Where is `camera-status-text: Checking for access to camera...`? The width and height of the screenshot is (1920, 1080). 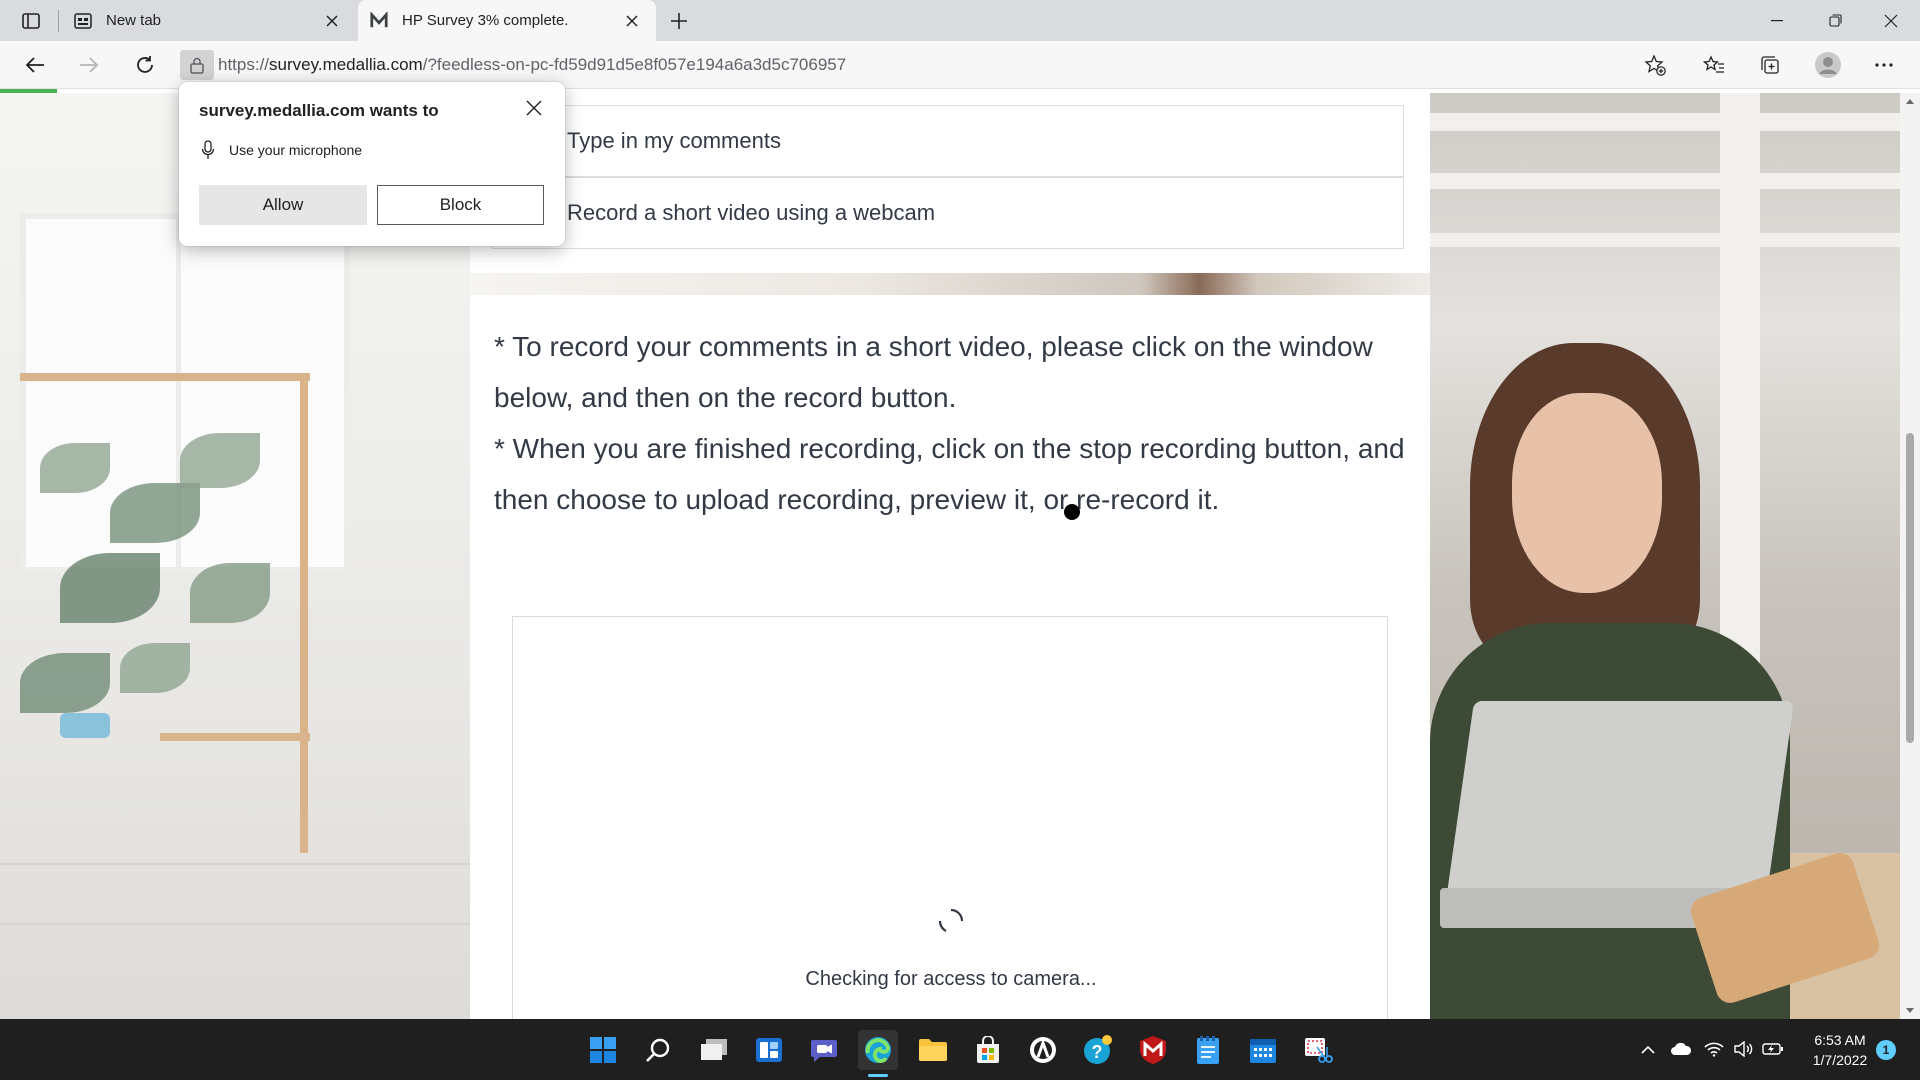
camera-status-text: Checking for access to camera... is located at coordinates (951, 979).